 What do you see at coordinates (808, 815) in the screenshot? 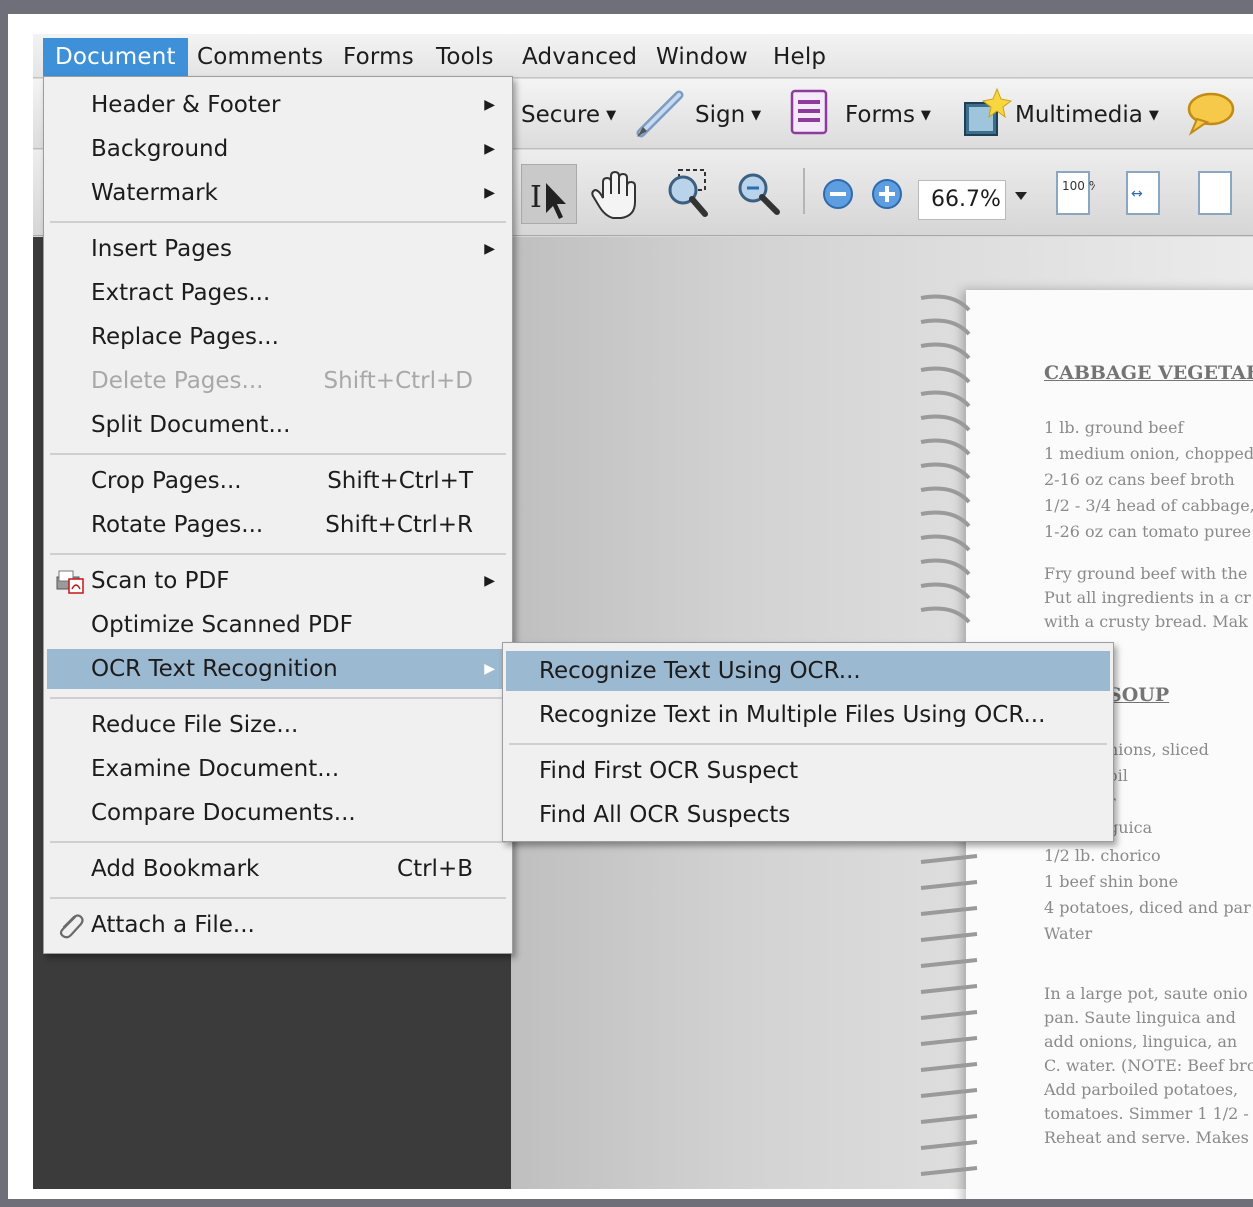
I see `menu-item-find-all-ocr-suspects: Find All OCR Suspects` at bounding box center [808, 815].